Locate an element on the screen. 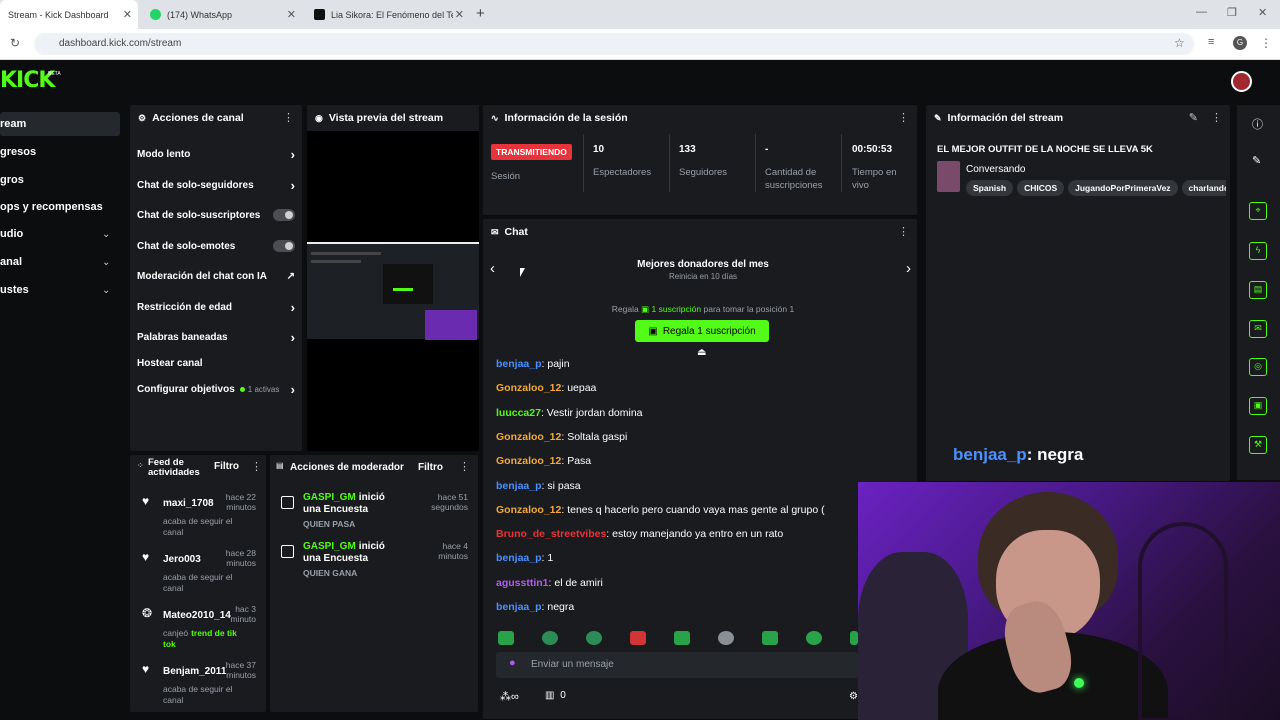  ai-moderation-row: Moderación del chat con IA ↗ is located at coordinates (217, 276).